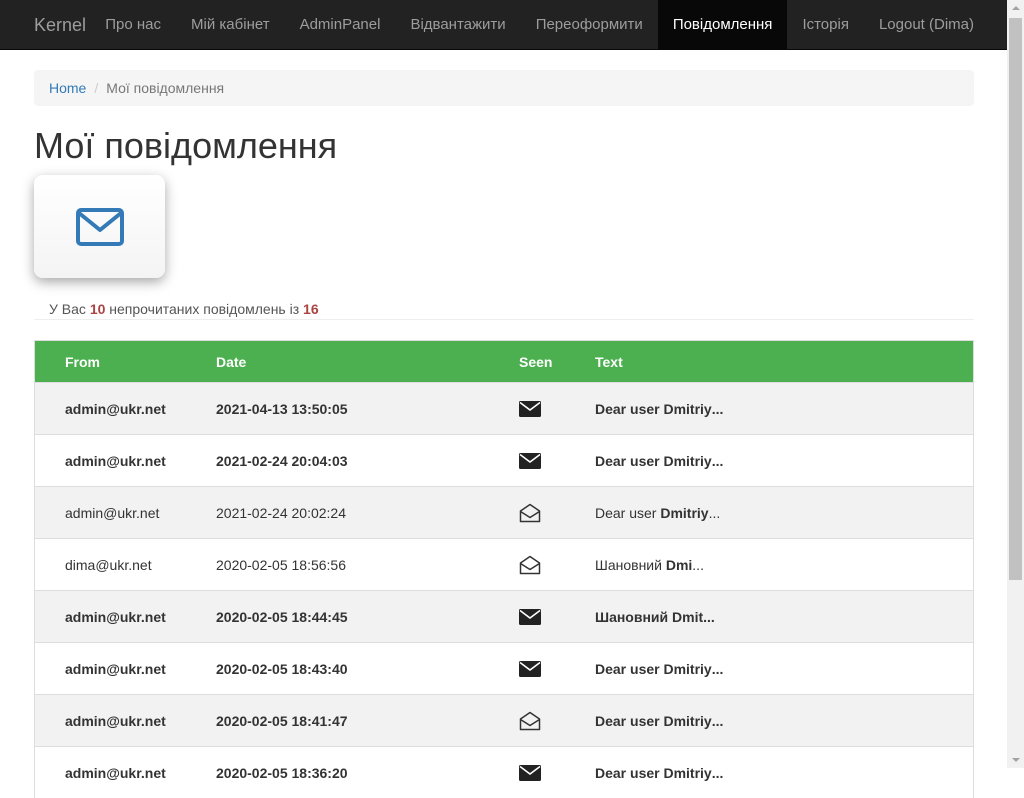  What do you see at coordinates (679, 564) in the screenshot?
I see `text-name: Dmi` at bounding box center [679, 564].